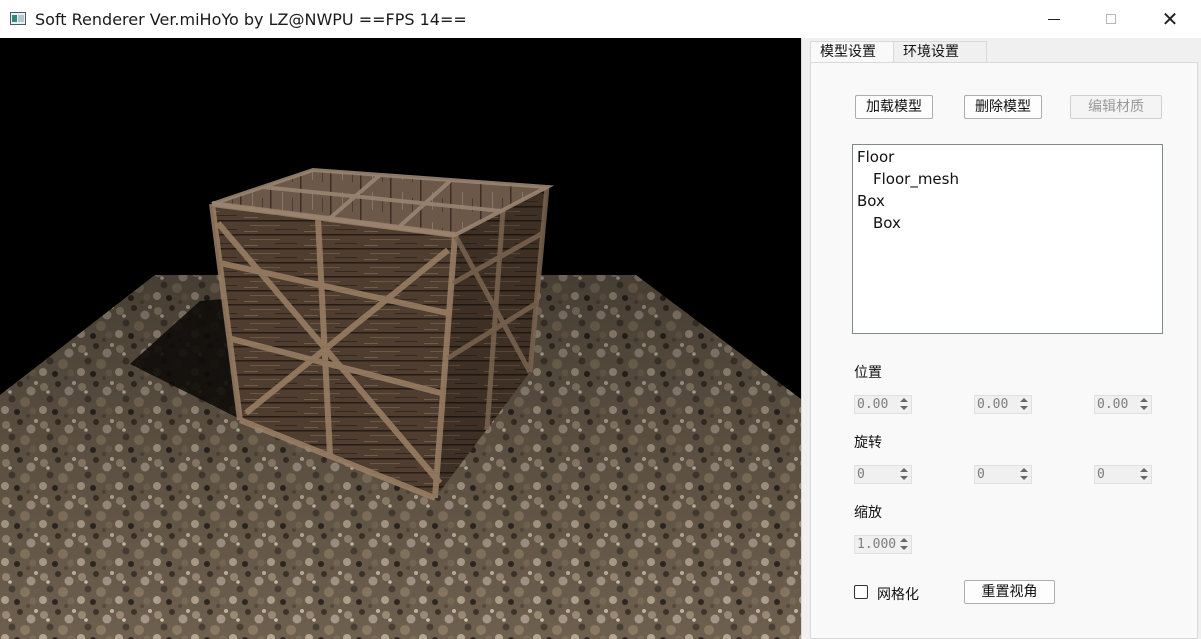 This screenshot has width=1201, height=639. I want to click on position-label: 位置, so click(868, 373).